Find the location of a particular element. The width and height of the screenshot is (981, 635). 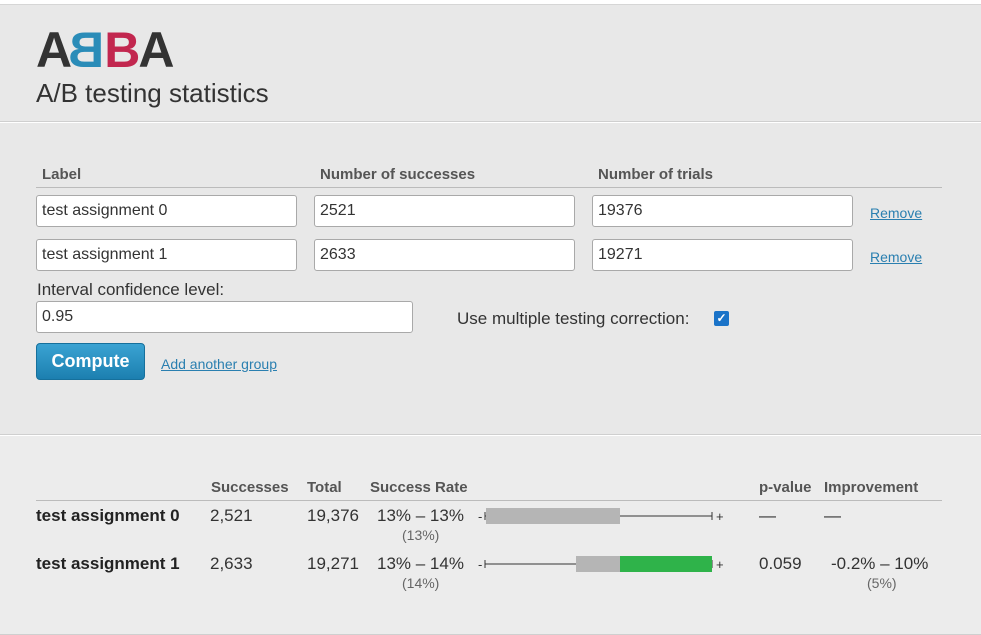

group-1-remove-link: Remove is located at coordinates (896, 257).